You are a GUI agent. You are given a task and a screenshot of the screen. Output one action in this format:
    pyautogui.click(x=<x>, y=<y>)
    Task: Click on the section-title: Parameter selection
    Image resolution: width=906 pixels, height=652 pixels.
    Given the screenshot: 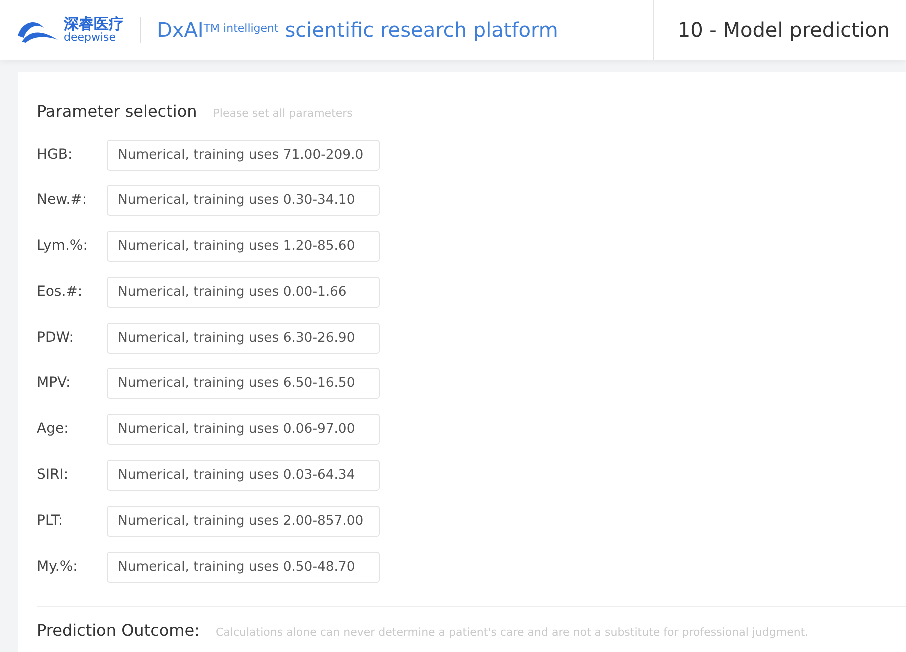 What is the action you would take?
    pyautogui.click(x=117, y=112)
    